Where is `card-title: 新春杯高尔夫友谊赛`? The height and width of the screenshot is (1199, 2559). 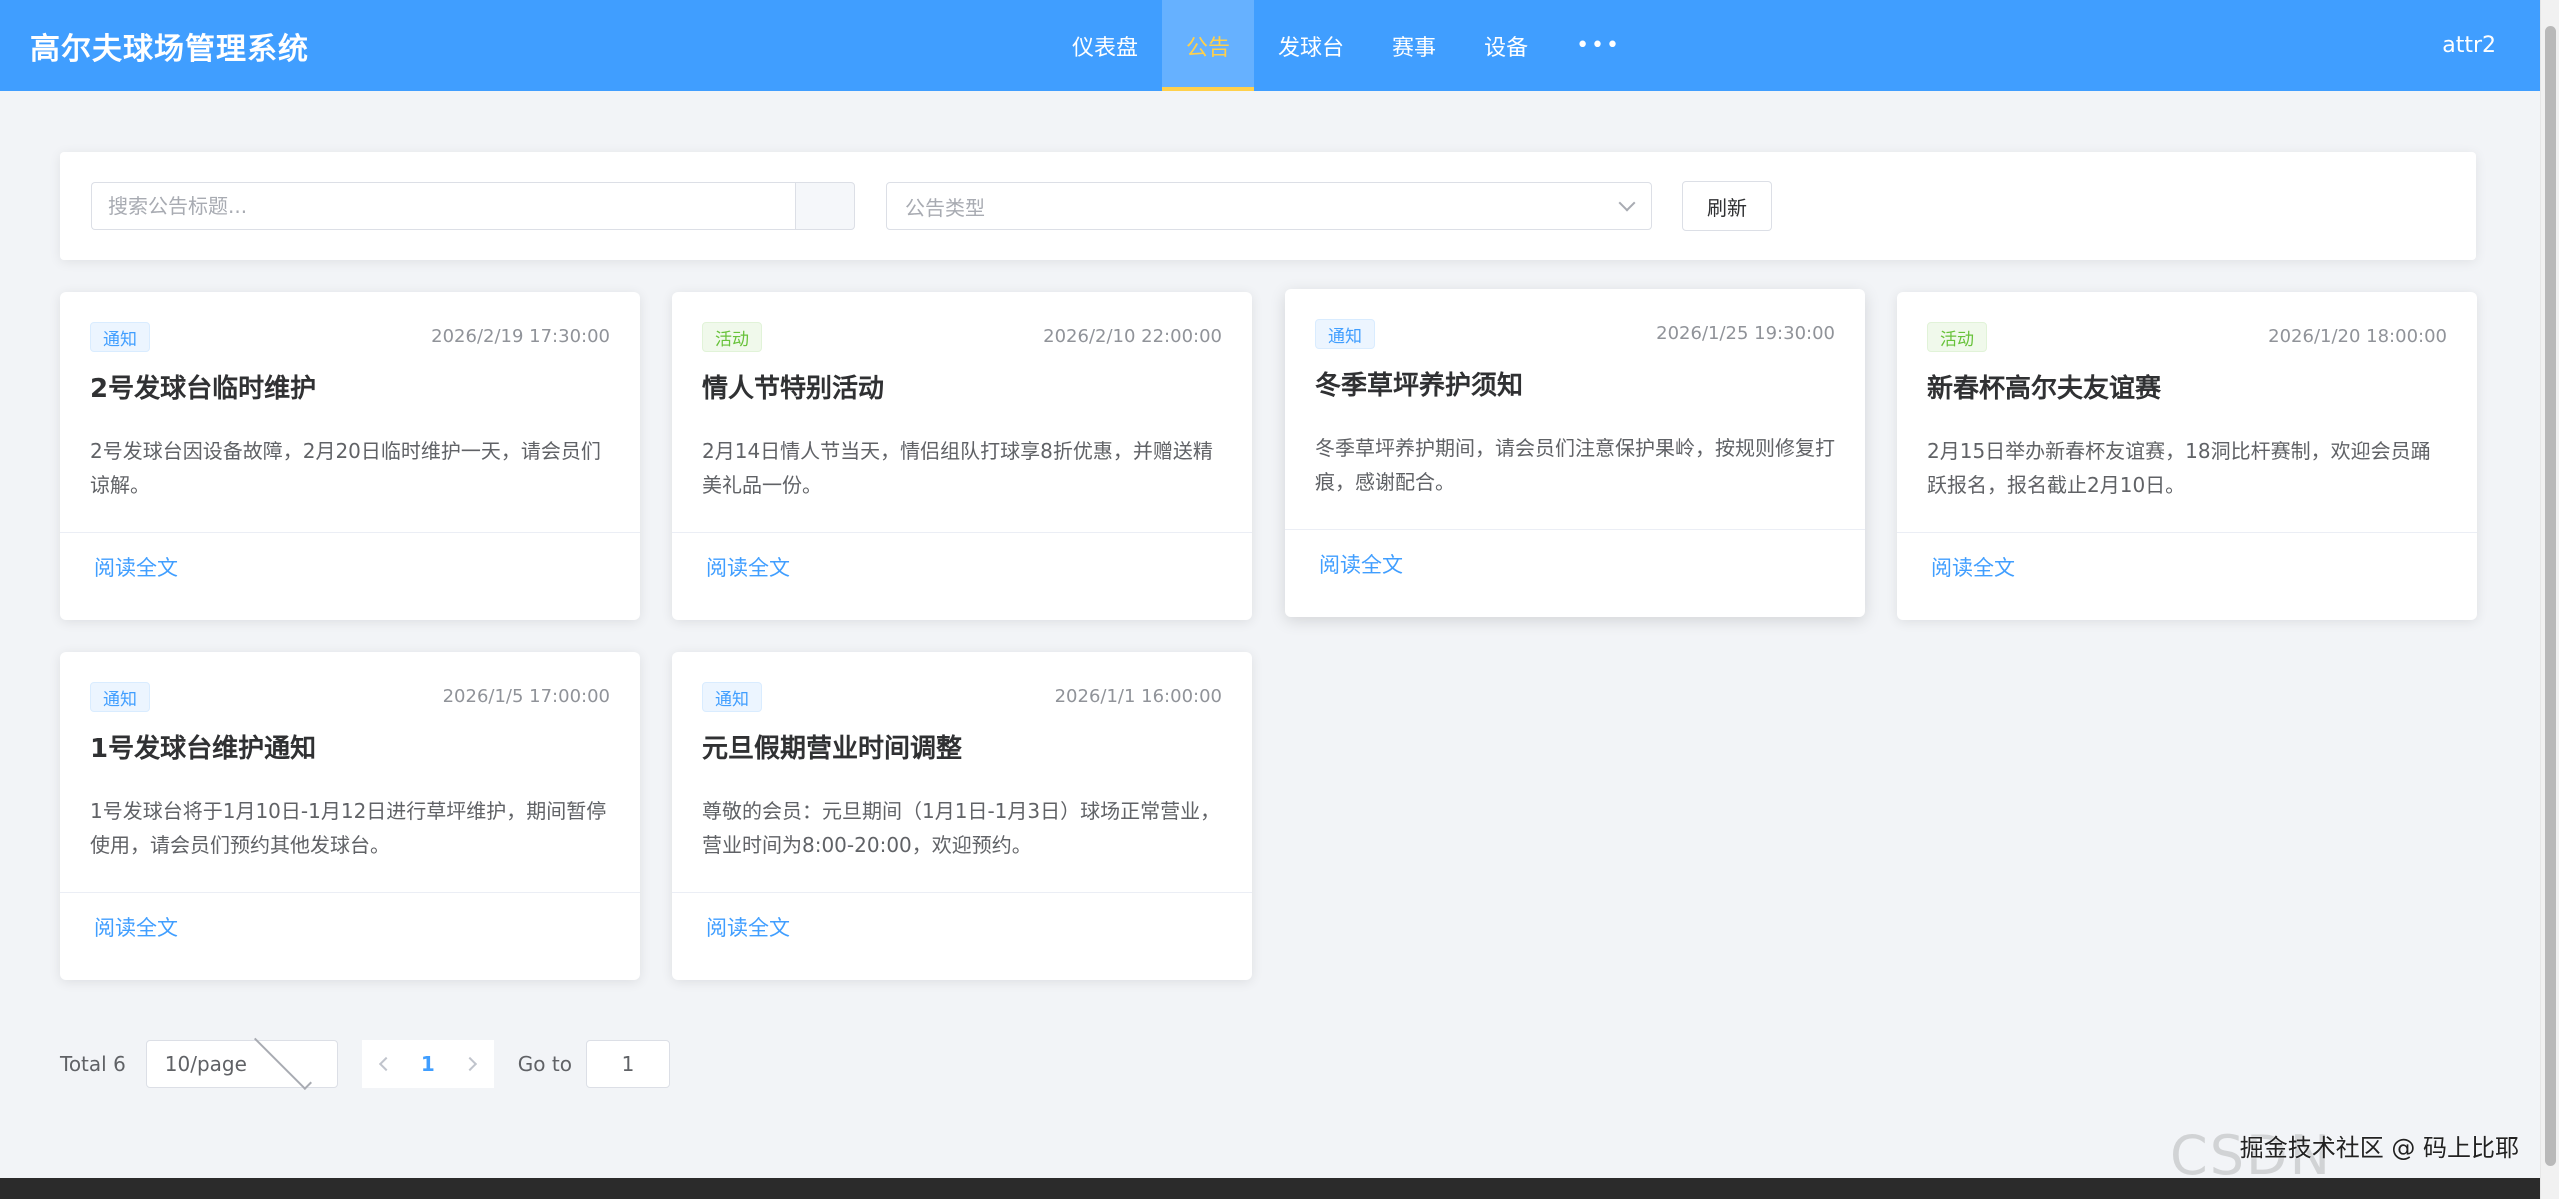 card-title: 新春杯高尔夫友谊赛 is located at coordinates (2044, 389).